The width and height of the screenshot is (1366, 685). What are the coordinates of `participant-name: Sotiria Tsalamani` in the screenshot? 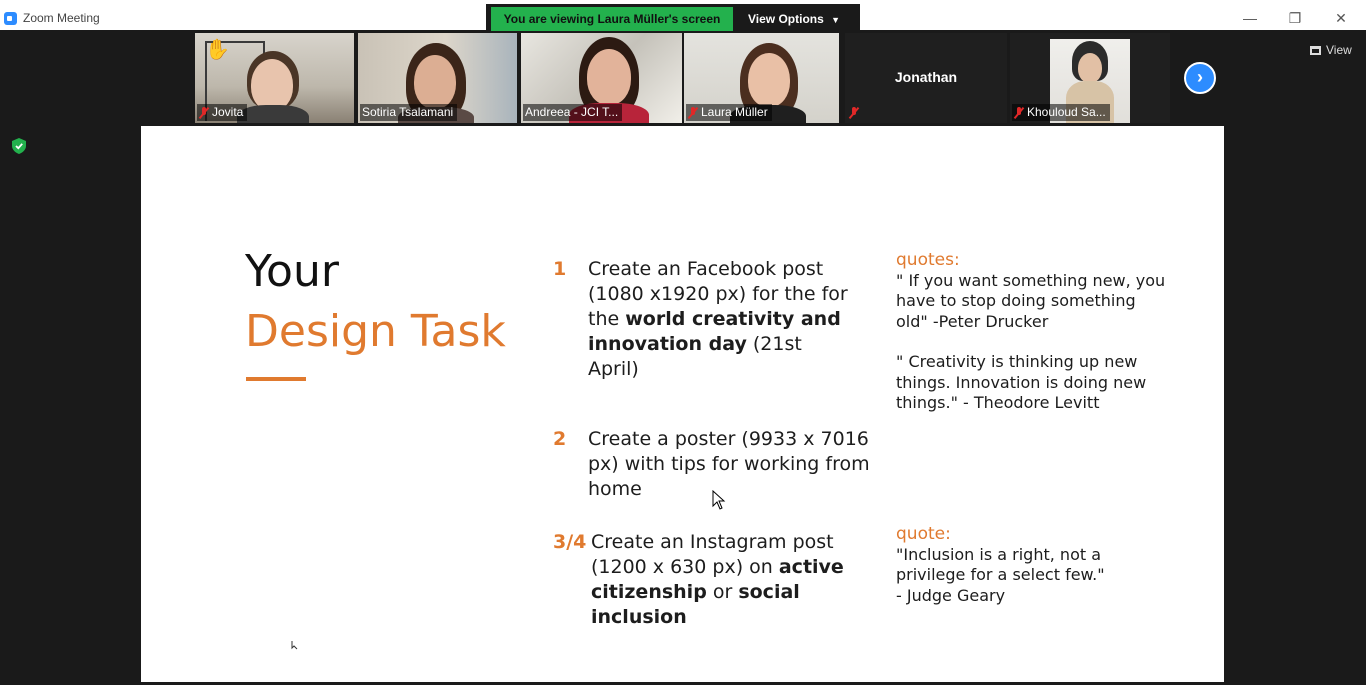 It's located at (408, 112).